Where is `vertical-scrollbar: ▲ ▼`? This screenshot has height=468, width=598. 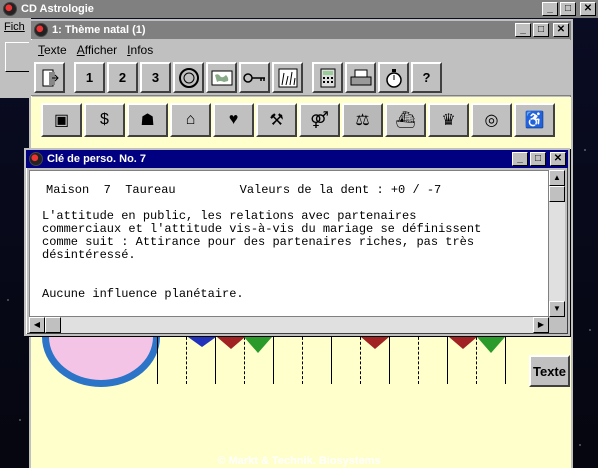
vertical-scrollbar: ▲ ▼ is located at coordinates (557, 243).